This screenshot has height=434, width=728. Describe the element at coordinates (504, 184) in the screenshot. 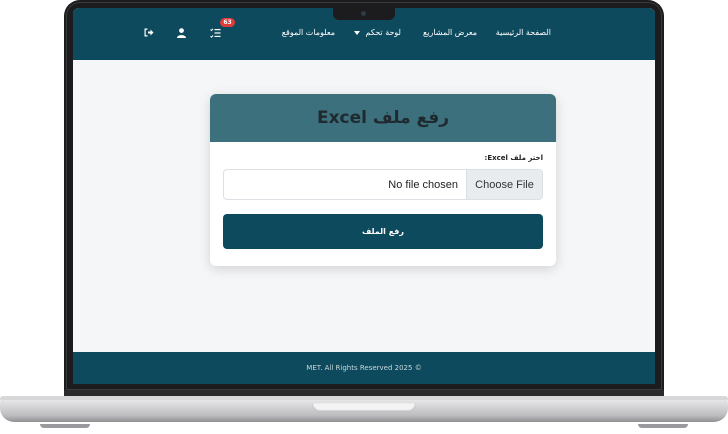

I see `choose-file-button: Choose File` at that location.